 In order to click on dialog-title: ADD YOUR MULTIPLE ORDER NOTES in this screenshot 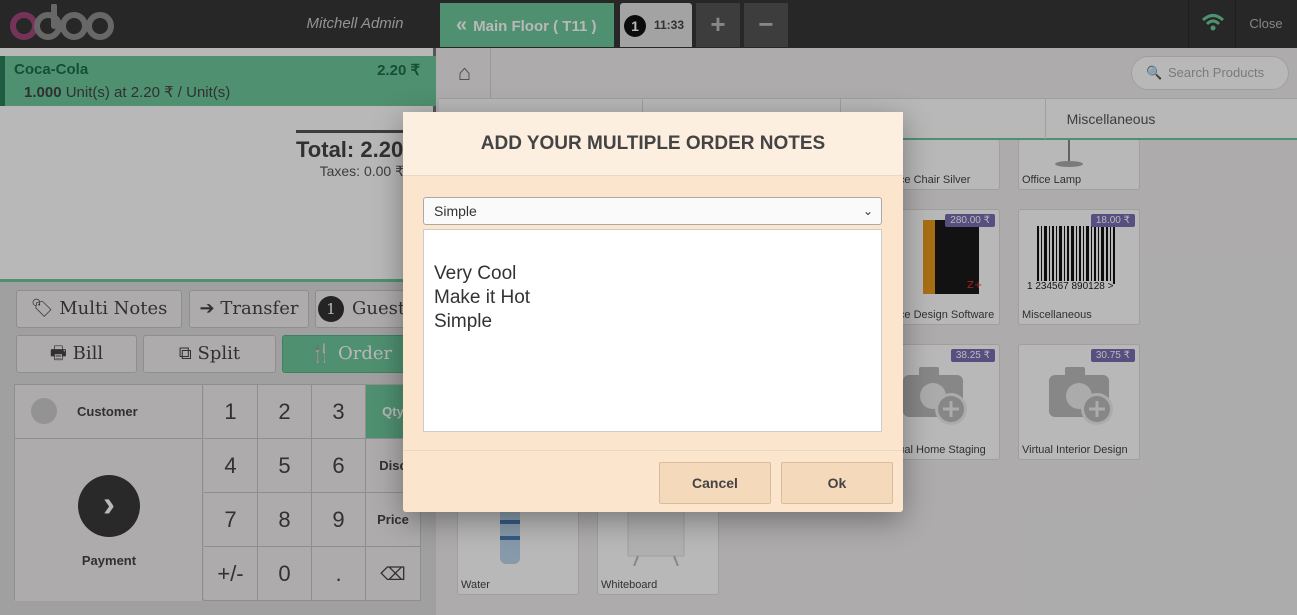, I will do `click(653, 144)`.